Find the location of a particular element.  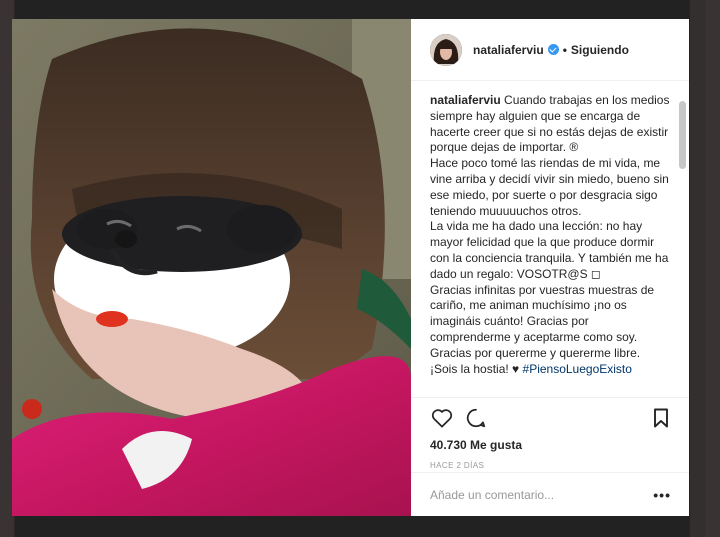

caption-text: ¡Sois la hostia! ♥ is located at coordinates (475, 368).